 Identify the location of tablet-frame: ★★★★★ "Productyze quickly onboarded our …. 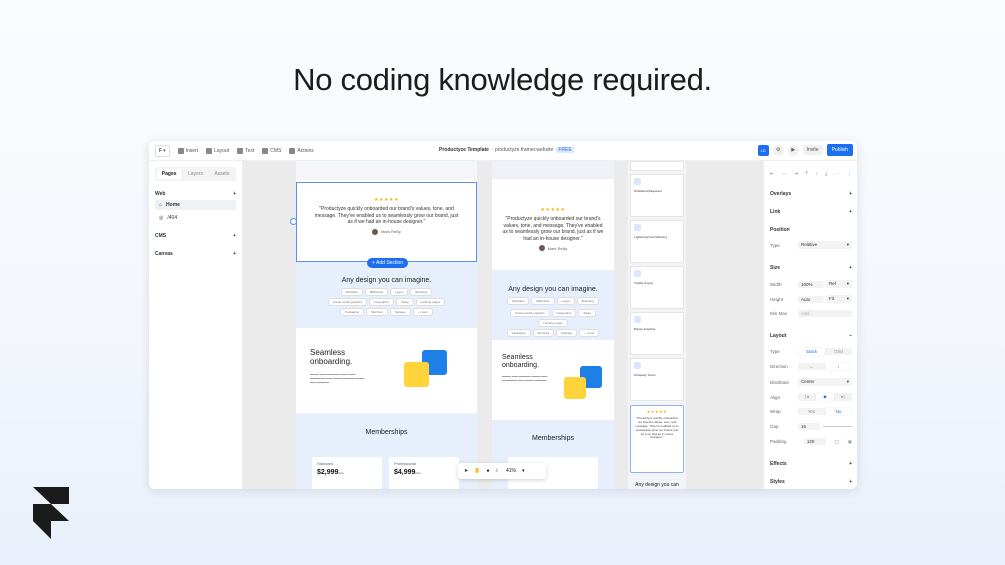
(553, 325).